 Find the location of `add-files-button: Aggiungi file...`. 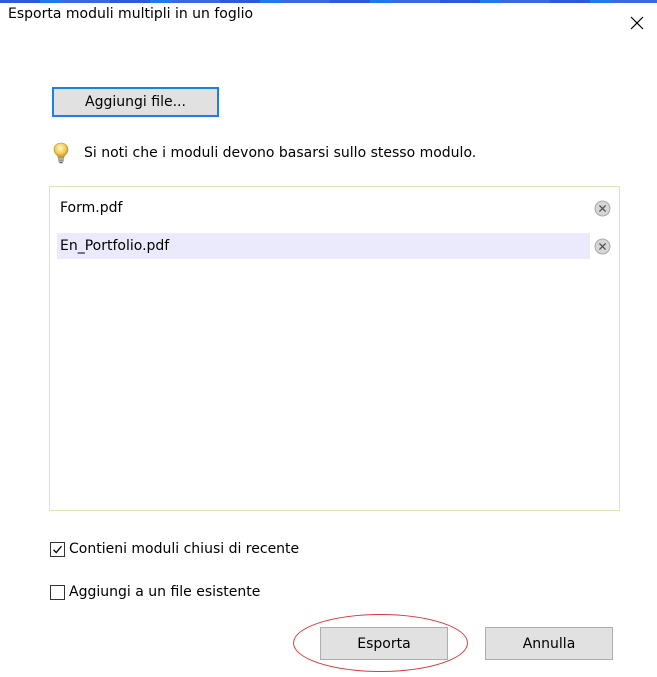

add-files-button: Aggiungi file... is located at coordinates (135, 102).